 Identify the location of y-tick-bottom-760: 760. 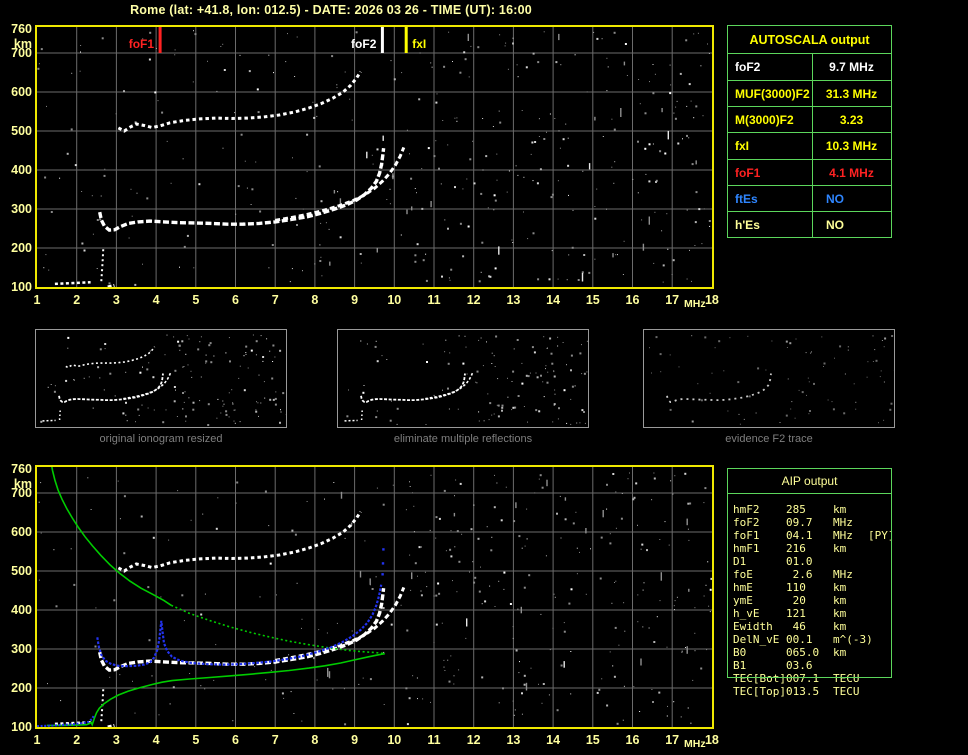
(21, 469).